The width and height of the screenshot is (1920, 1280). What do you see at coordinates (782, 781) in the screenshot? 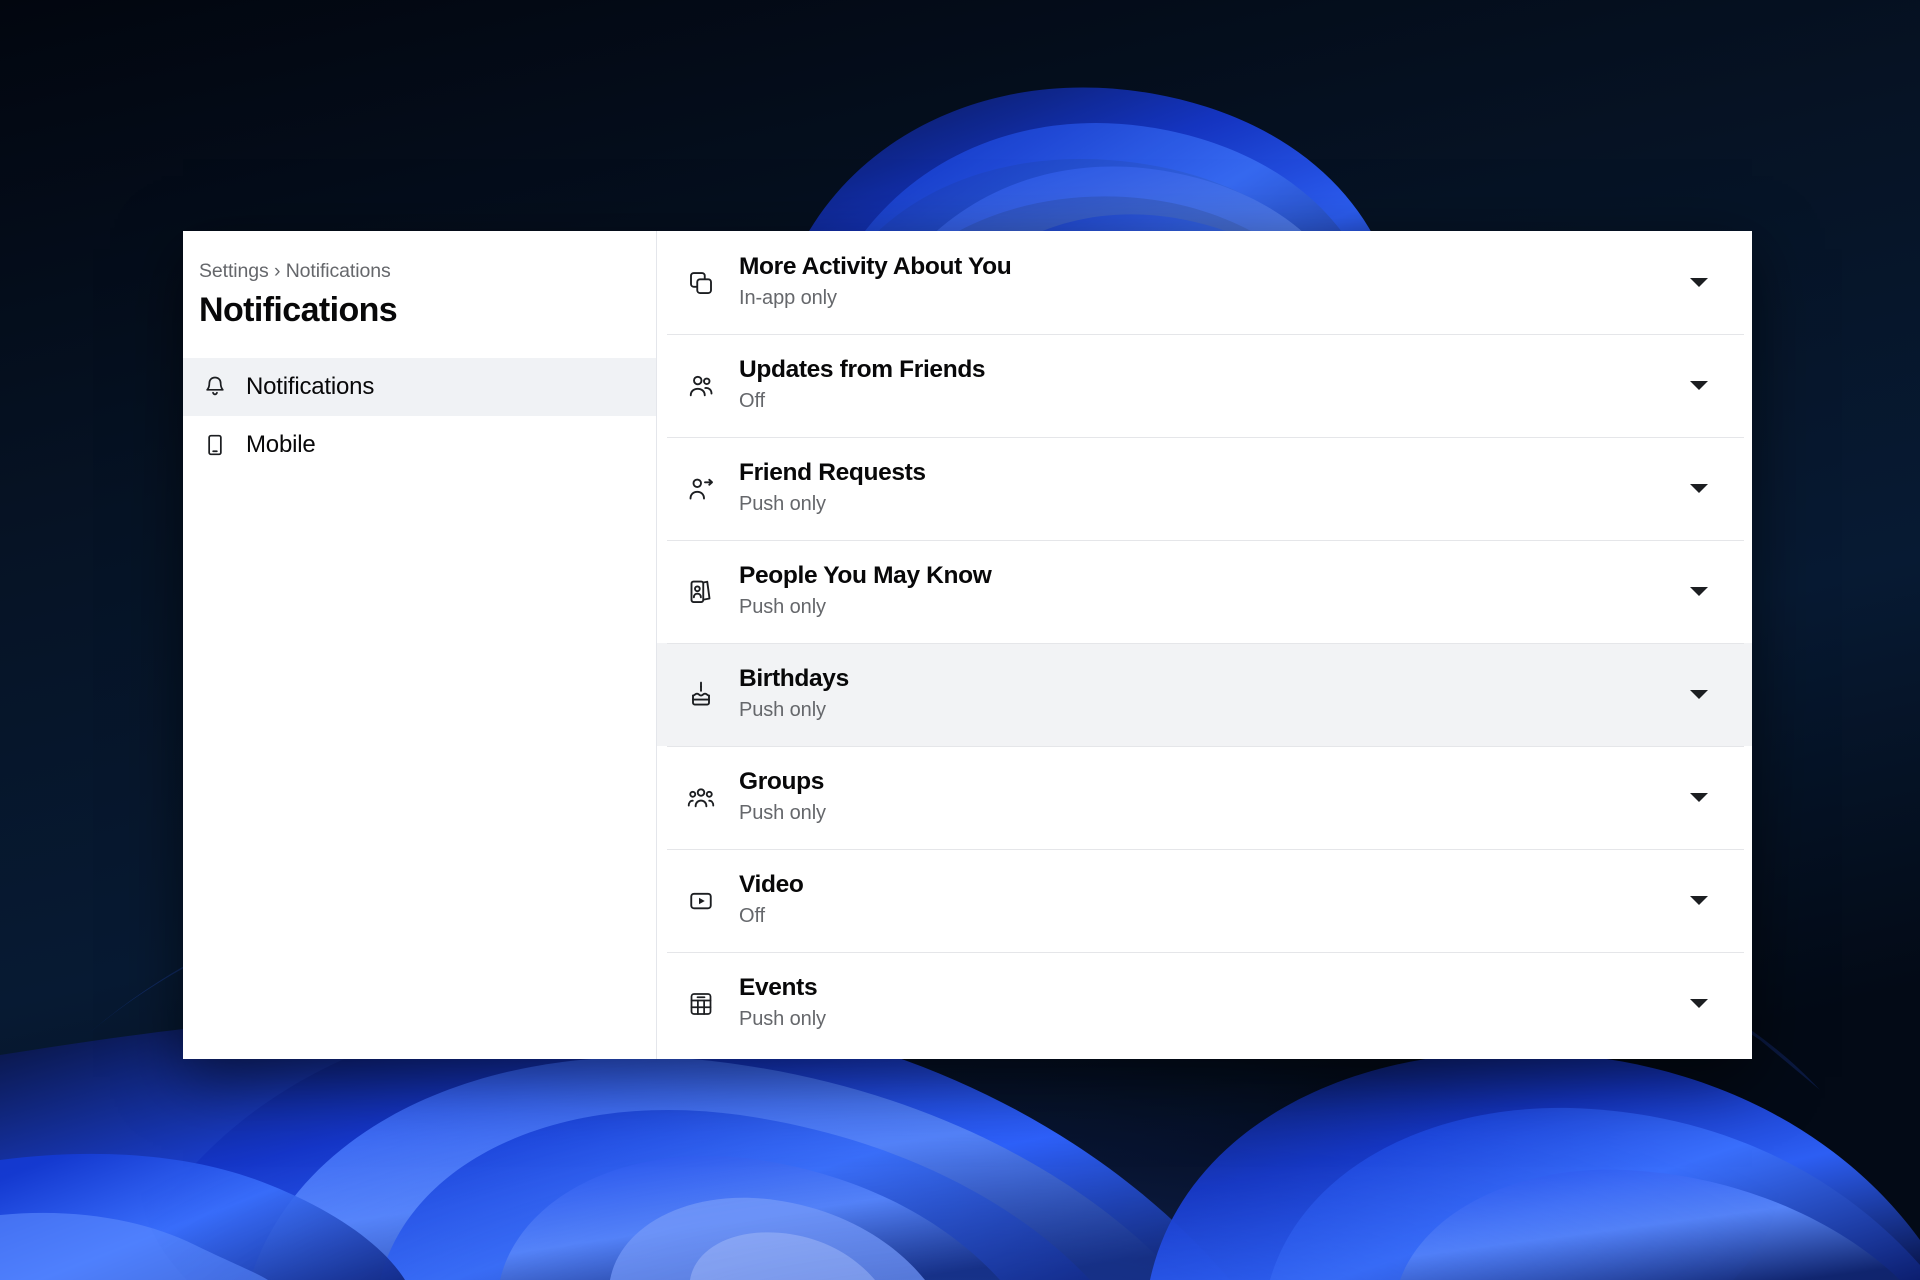
I see `row-title: Groups` at bounding box center [782, 781].